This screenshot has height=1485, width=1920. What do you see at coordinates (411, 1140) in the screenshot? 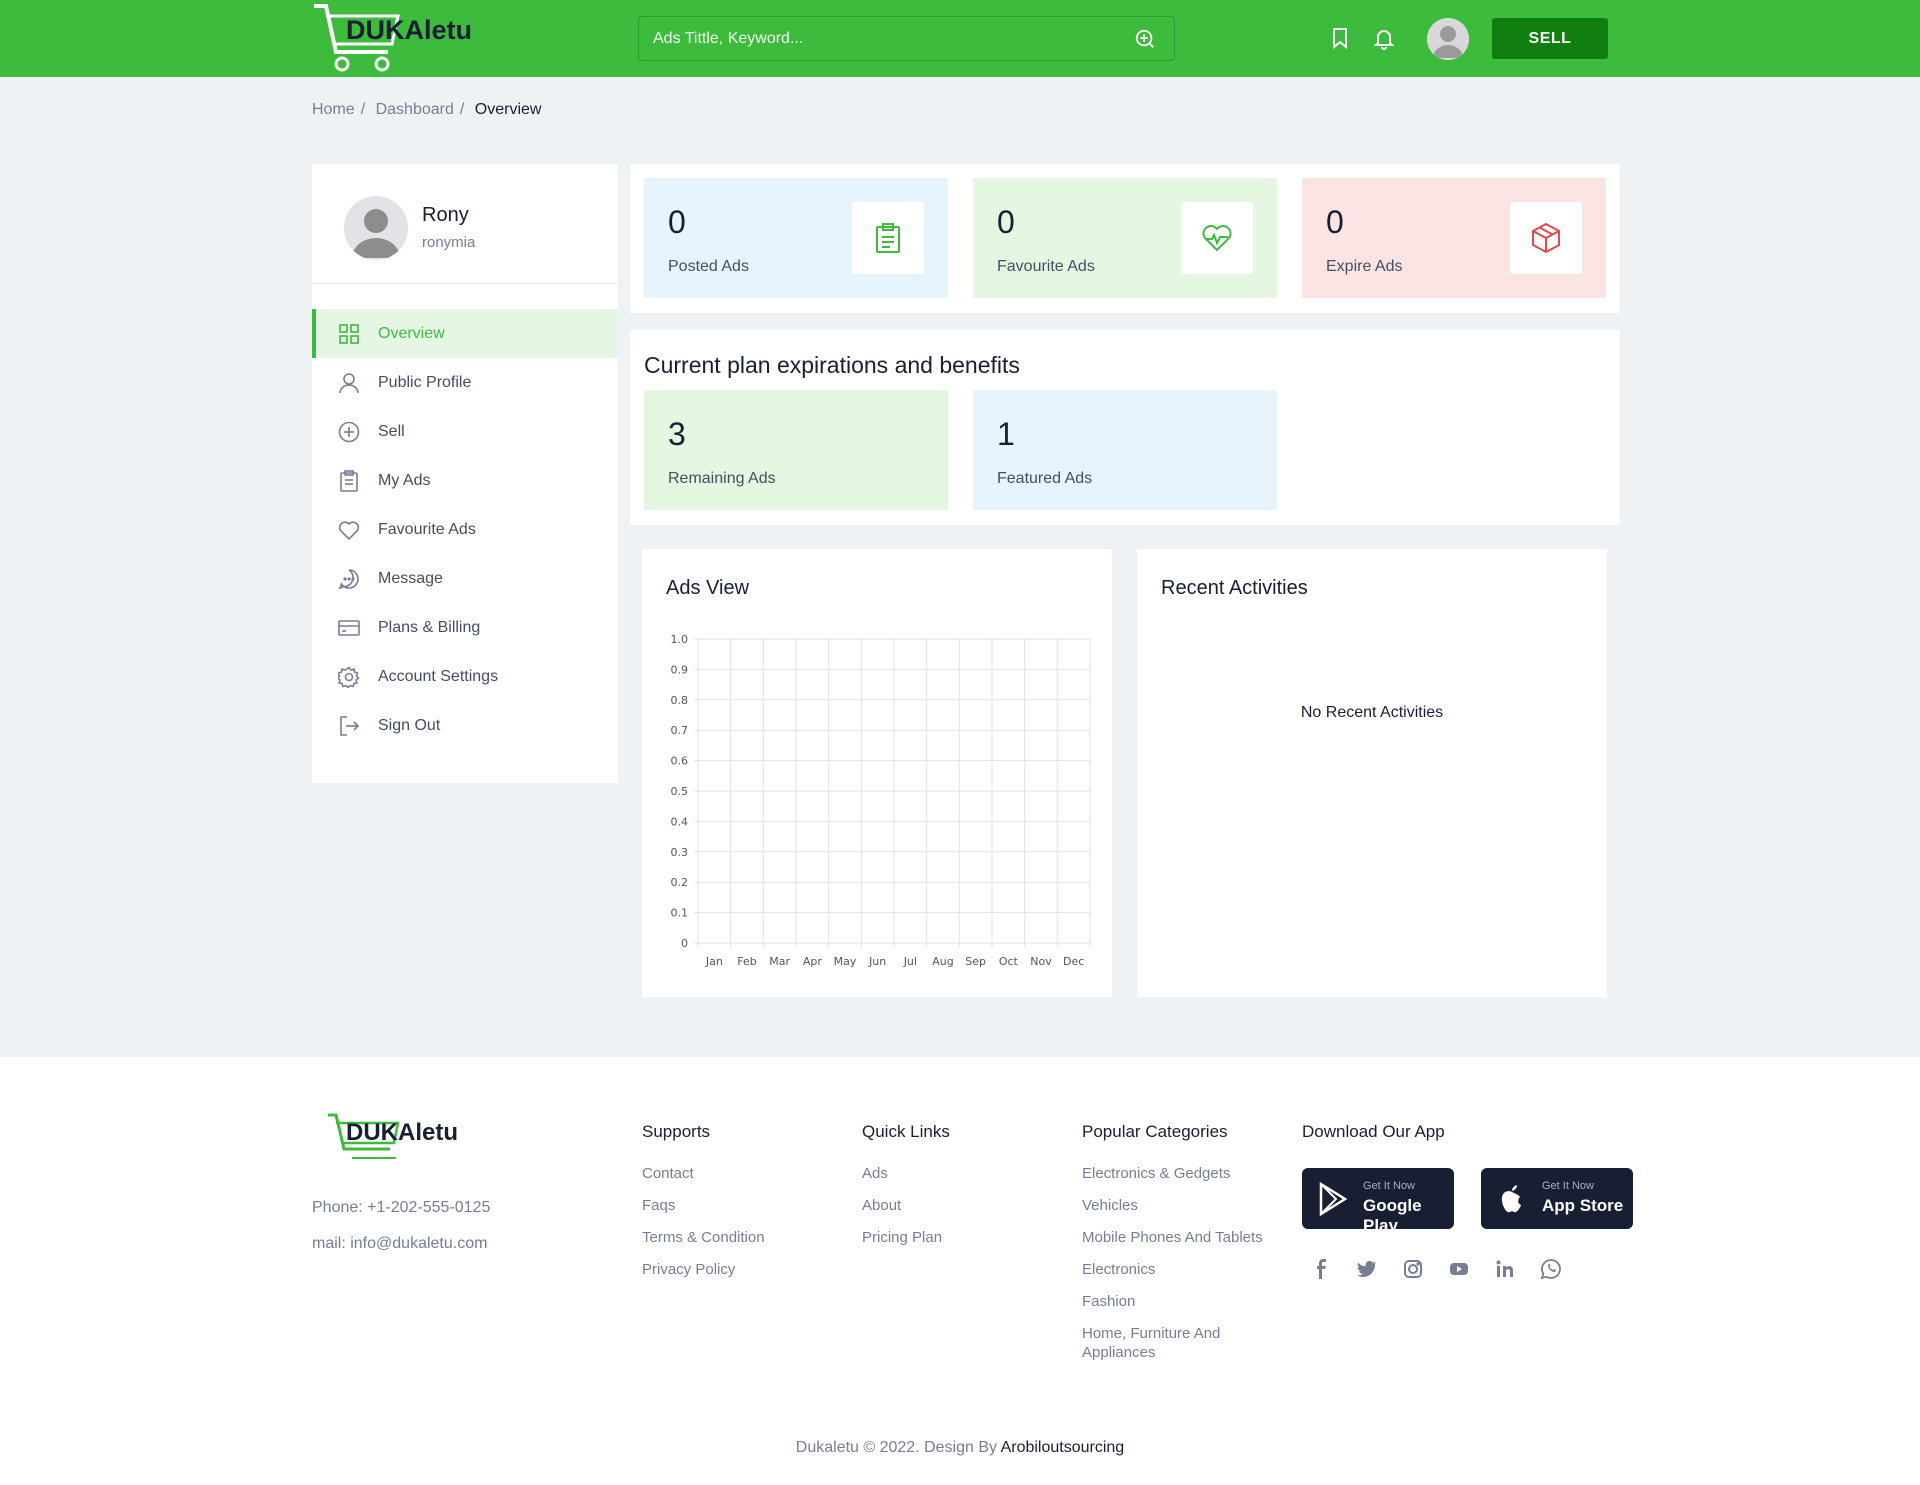
I see `footer-logo: DUKAletu` at bounding box center [411, 1140].